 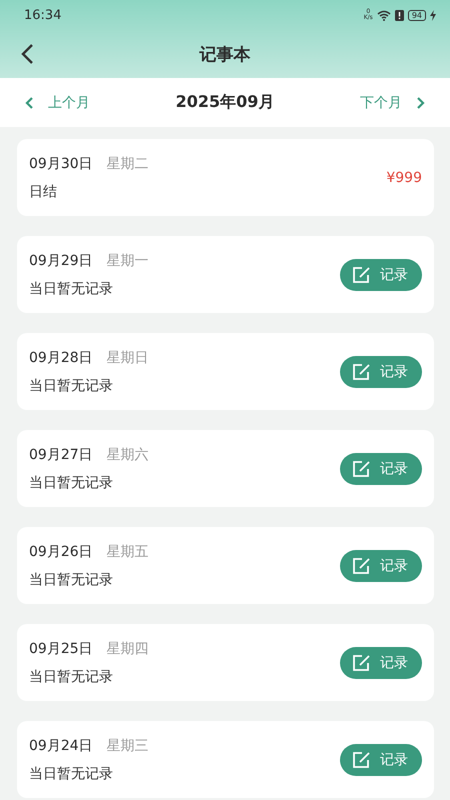 I want to click on next-month-button: 下个月, so click(x=393, y=103).